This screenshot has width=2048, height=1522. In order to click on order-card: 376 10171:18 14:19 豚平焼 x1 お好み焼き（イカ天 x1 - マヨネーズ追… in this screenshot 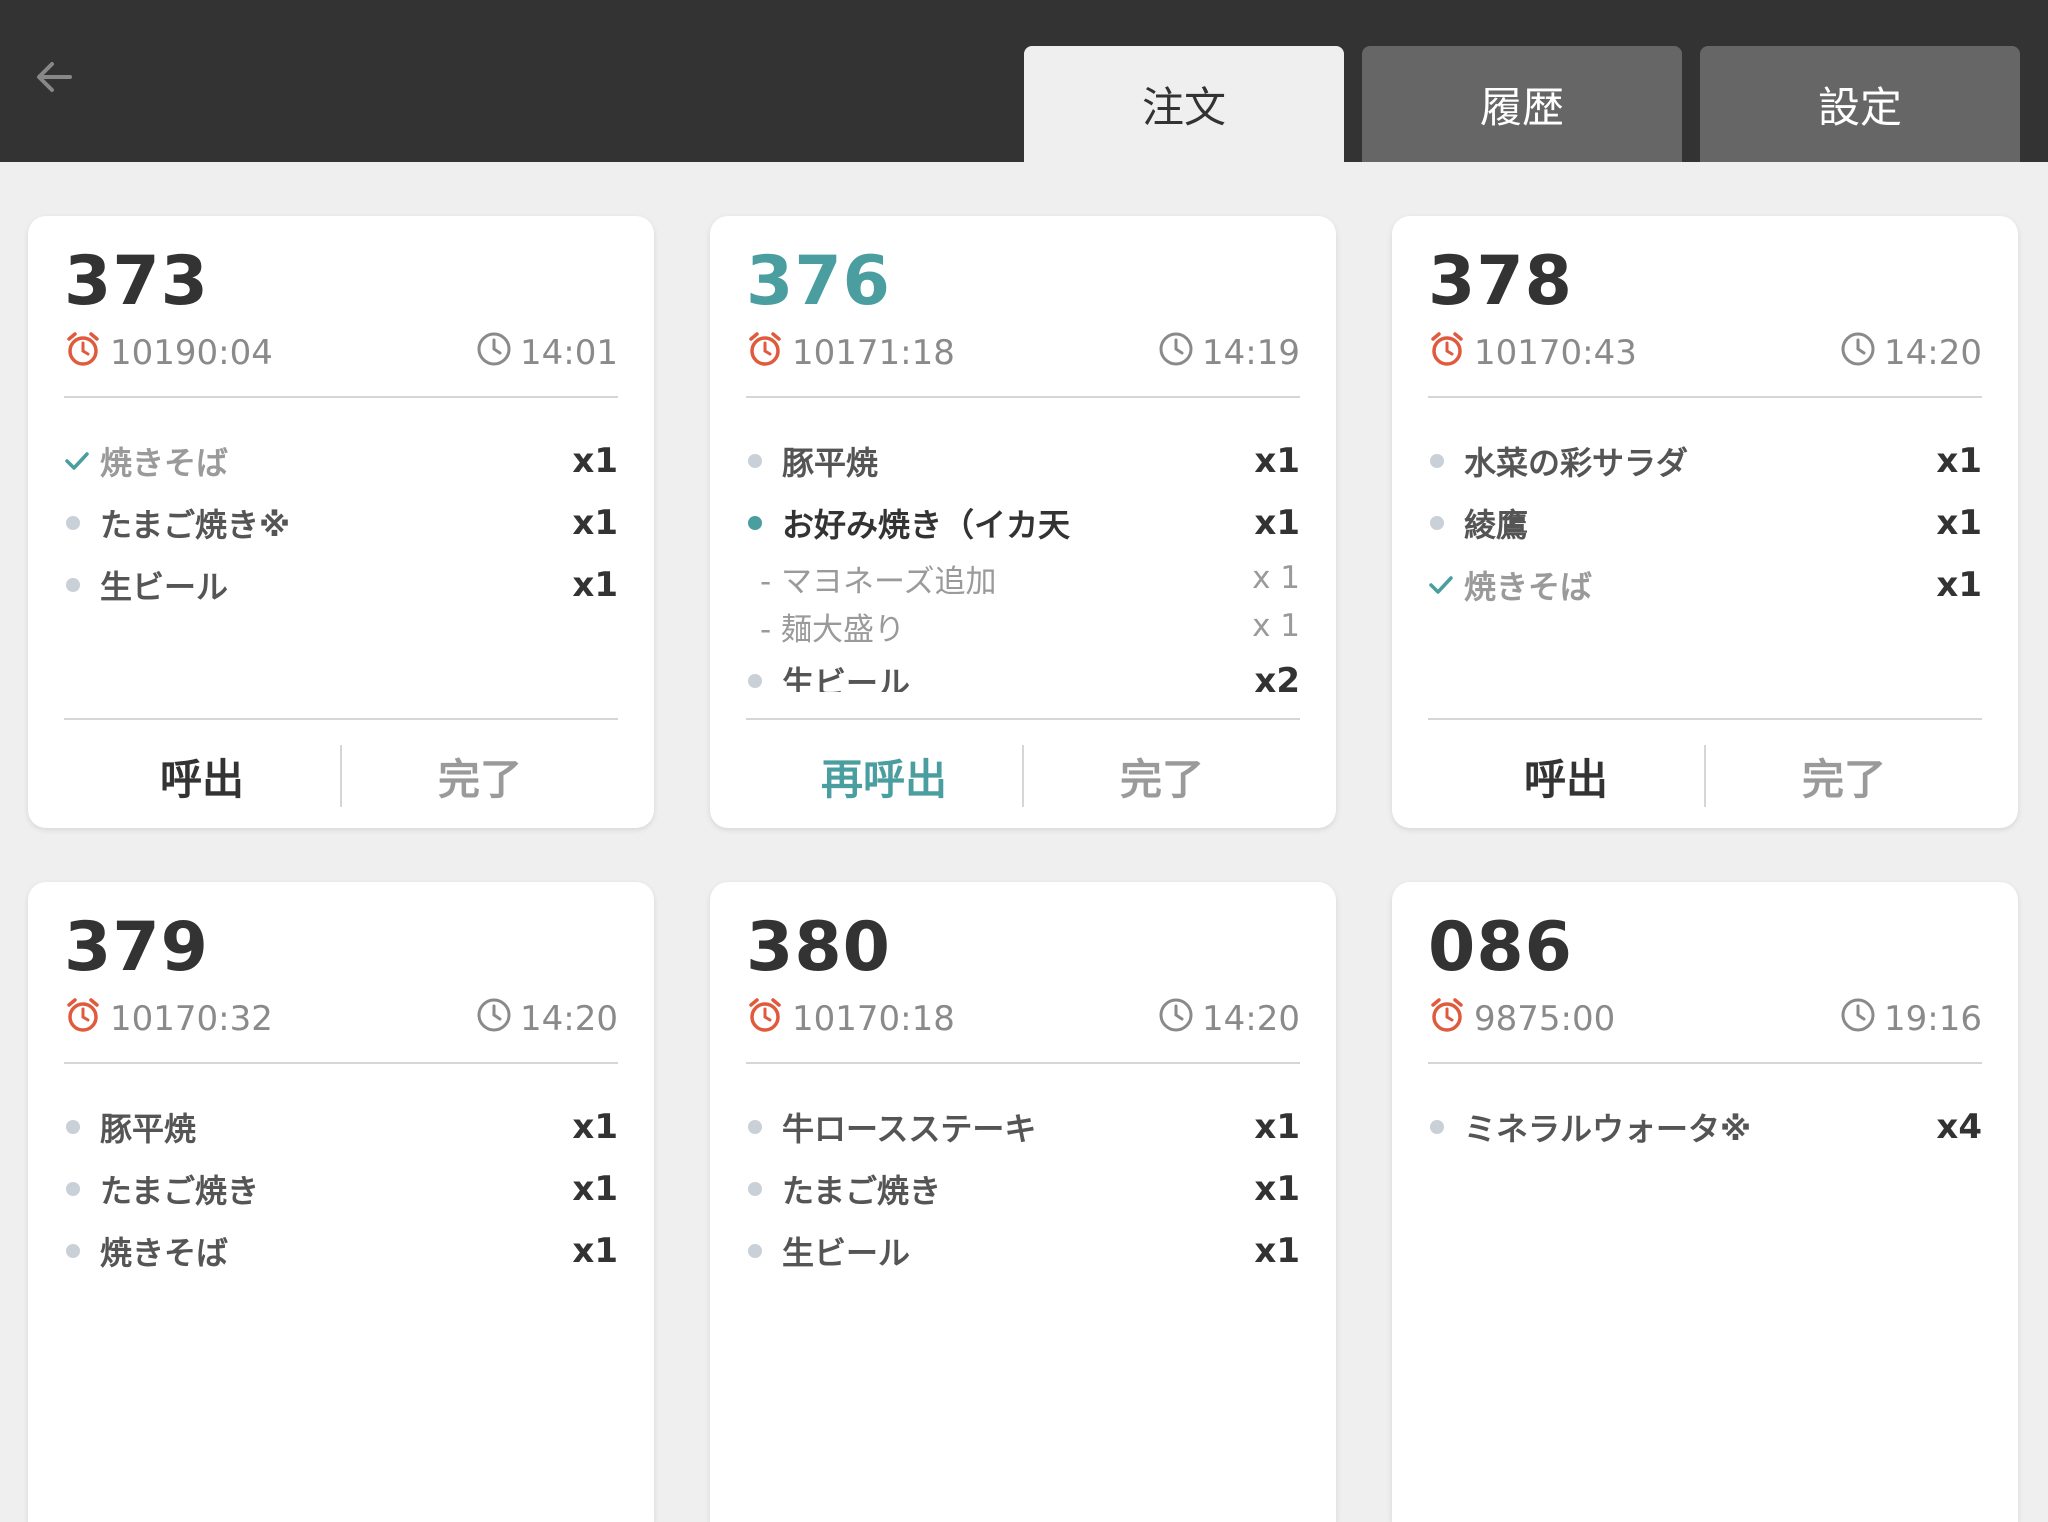, I will do `click(1023, 522)`.